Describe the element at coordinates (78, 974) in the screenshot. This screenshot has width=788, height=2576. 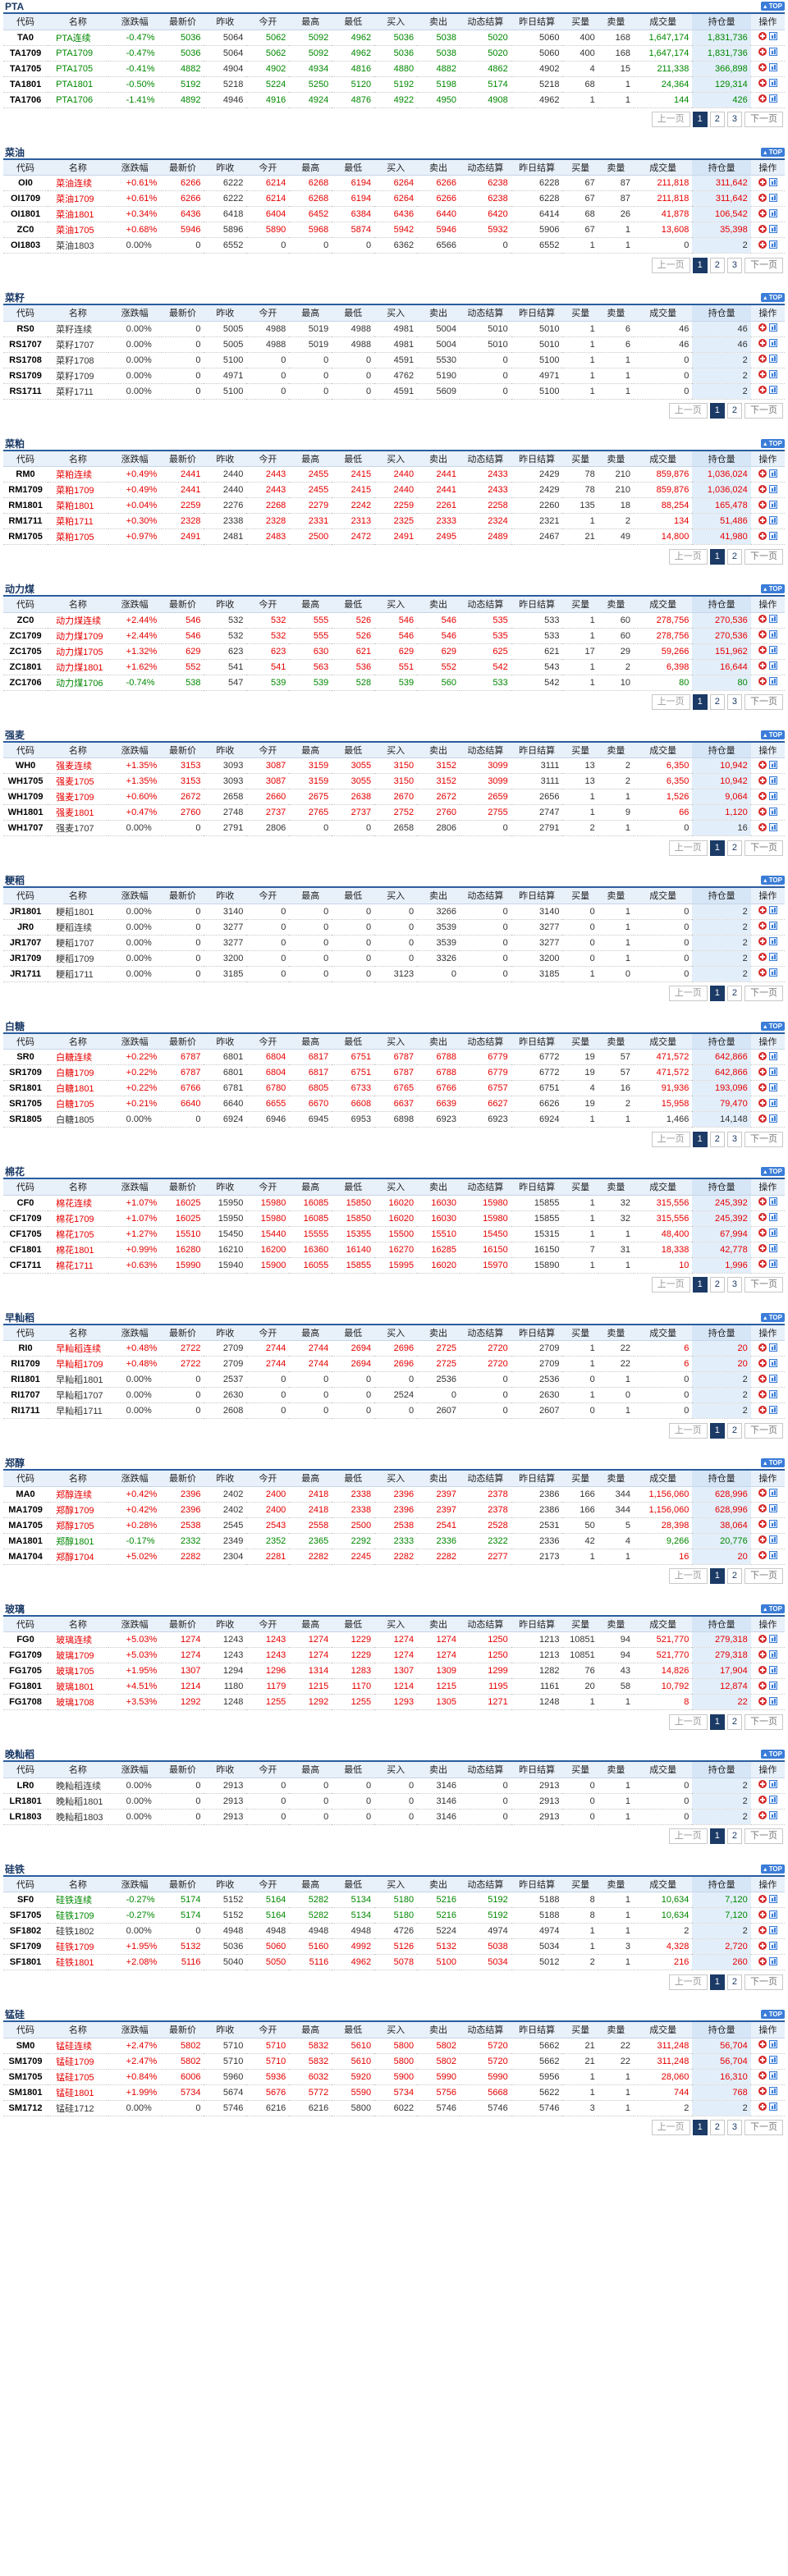
I see `cell-name: 粳稻1711` at that location.